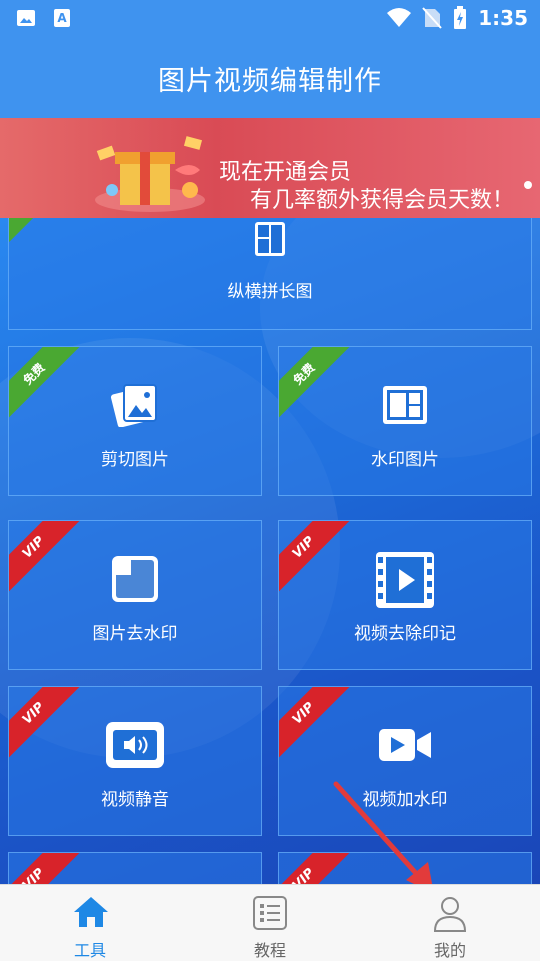 Image resolution: width=540 pixels, height=961 pixels. I want to click on list-icon, so click(270, 913).